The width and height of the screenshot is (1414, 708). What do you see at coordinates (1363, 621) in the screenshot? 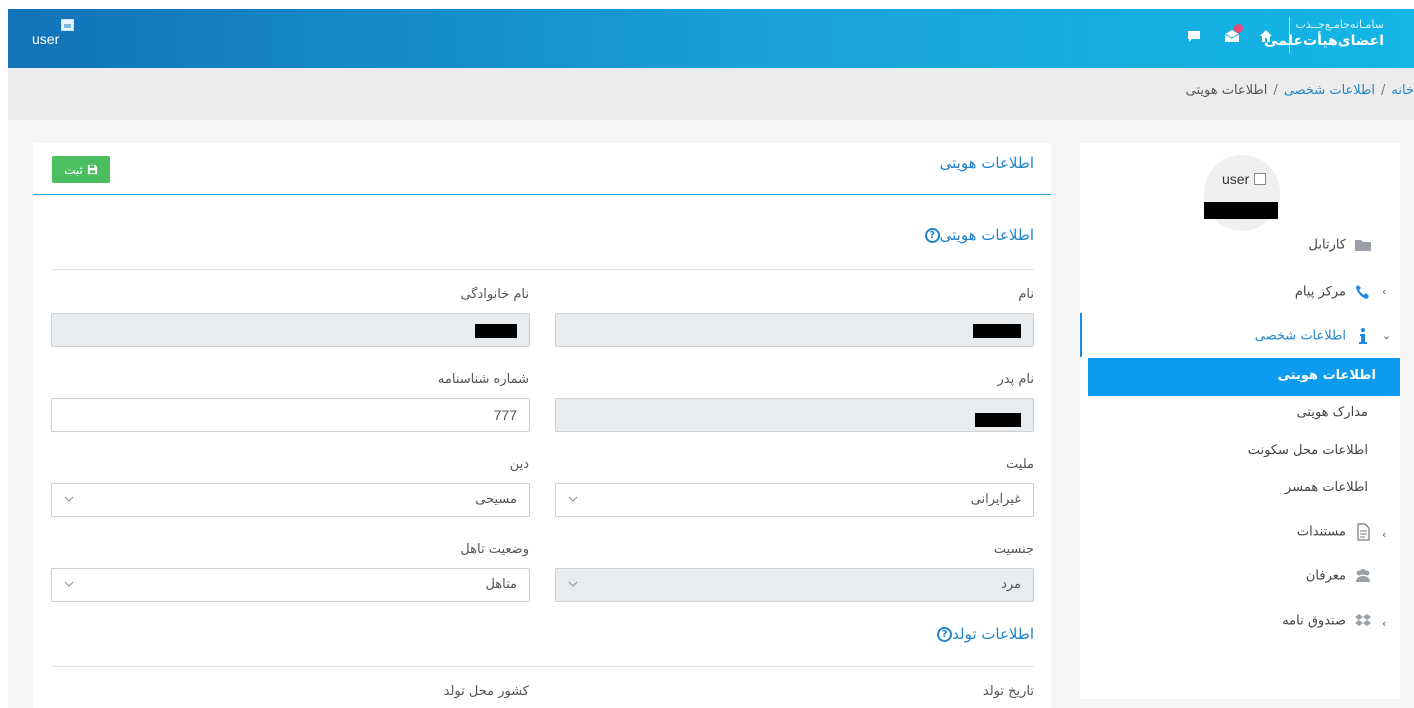
I see `dropbox-icon` at bounding box center [1363, 621].